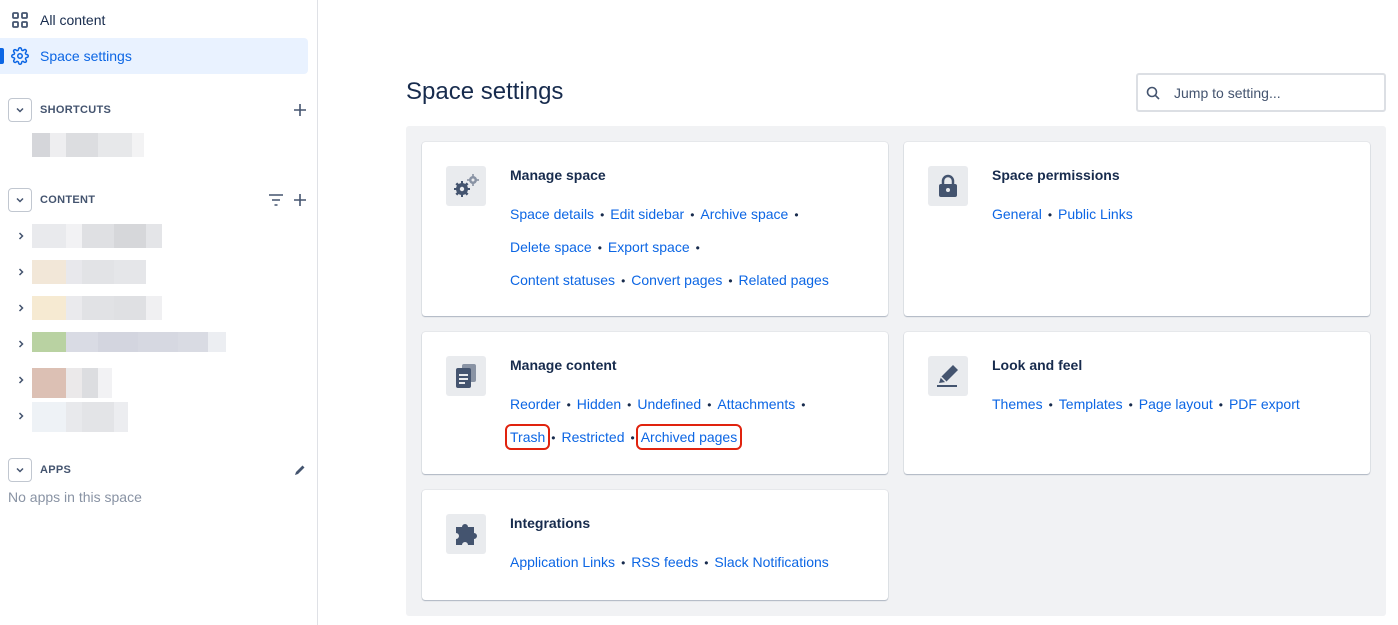 This screenshot has height=625, width=1398. What do you see at coordinates (75, 497) in the screenshot?
I see `no-apps-message: No apps in this space` at bounding box center [75, 497].